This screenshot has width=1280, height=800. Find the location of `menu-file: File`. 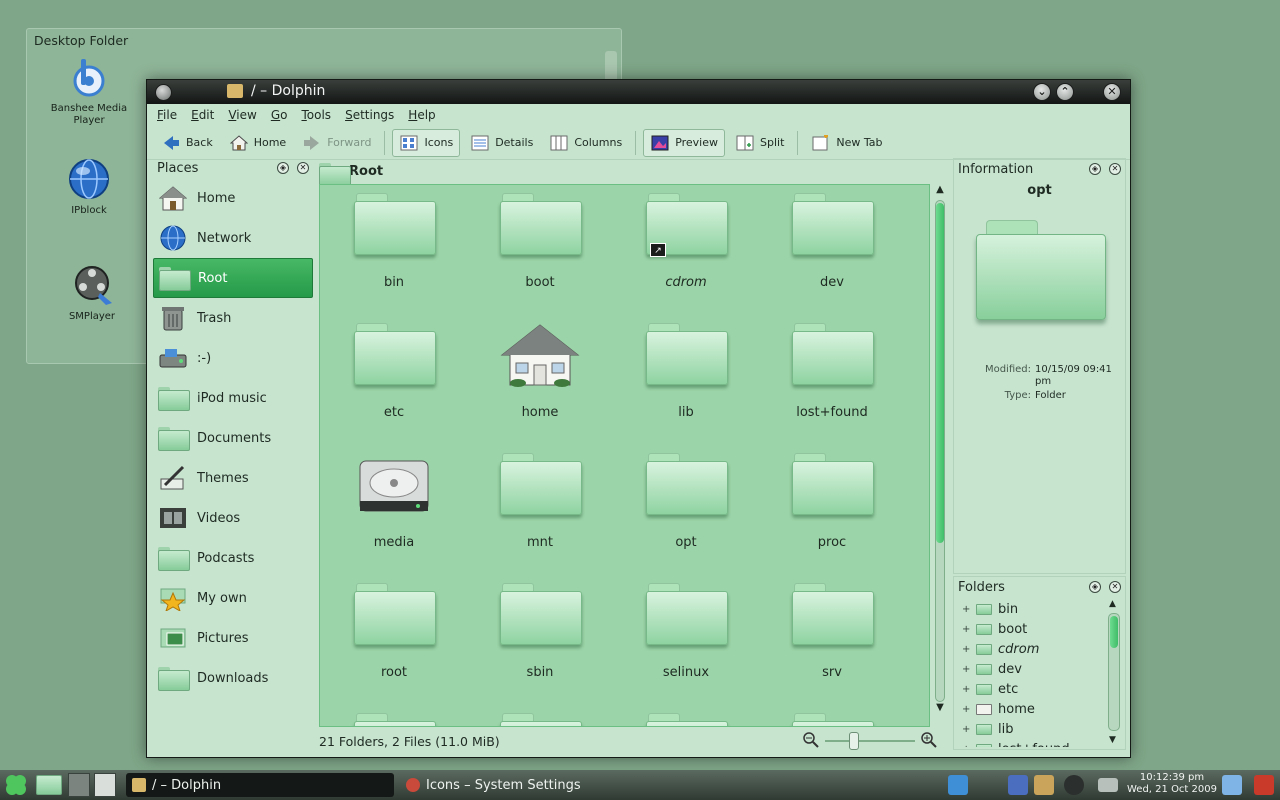

menu-file: File is located at coordinates (167, 115).